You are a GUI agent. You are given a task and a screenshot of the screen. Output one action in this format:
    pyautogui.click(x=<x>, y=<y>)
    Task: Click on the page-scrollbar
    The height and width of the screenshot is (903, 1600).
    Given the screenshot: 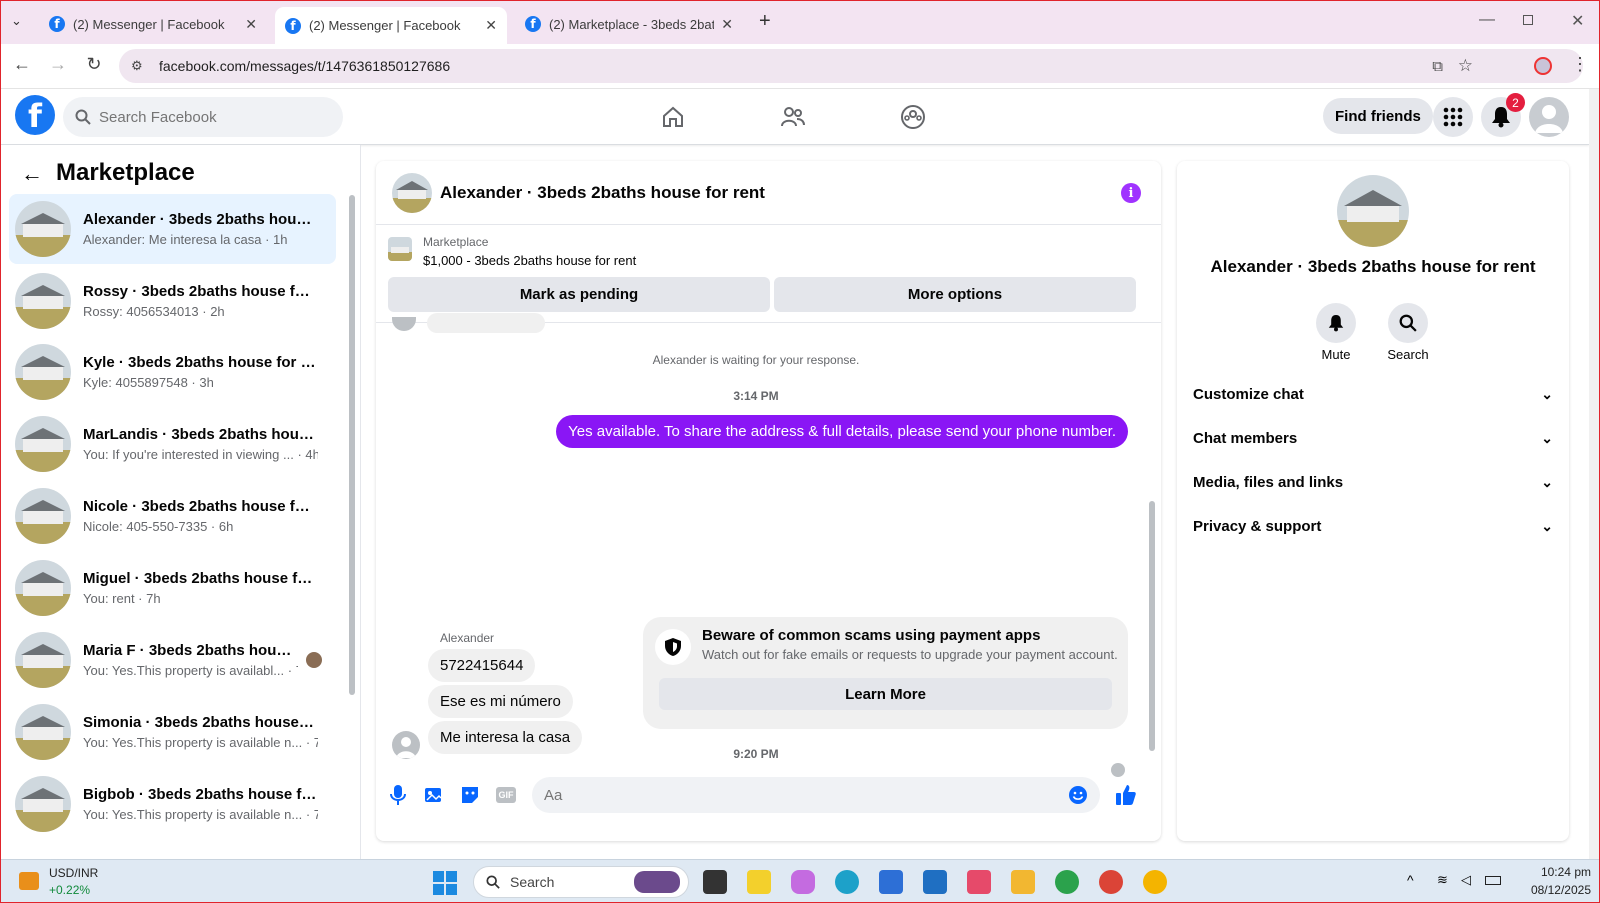 What is the action you would take?
    pyautogui.click(x=1594, y=474)
    